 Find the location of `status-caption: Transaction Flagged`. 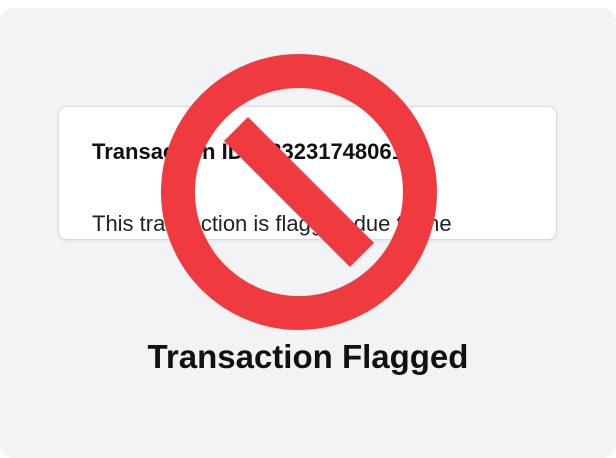

status-caption: Transaction Flagged is located at coordinates (308, 356).